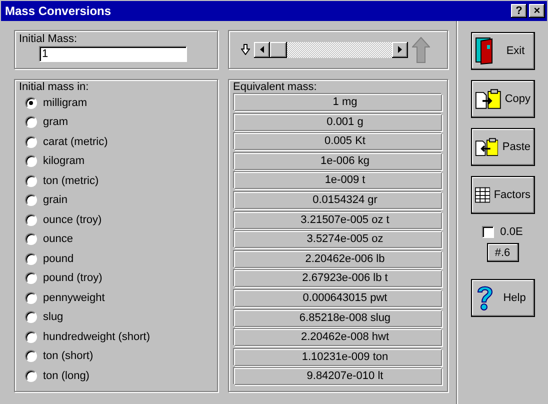 The width and height of the screenshot is (548, 404). What do you see at coordinates (116, 317) in the screenshot?
I see `unit-radio: slug` at bounding box center [116, 317].